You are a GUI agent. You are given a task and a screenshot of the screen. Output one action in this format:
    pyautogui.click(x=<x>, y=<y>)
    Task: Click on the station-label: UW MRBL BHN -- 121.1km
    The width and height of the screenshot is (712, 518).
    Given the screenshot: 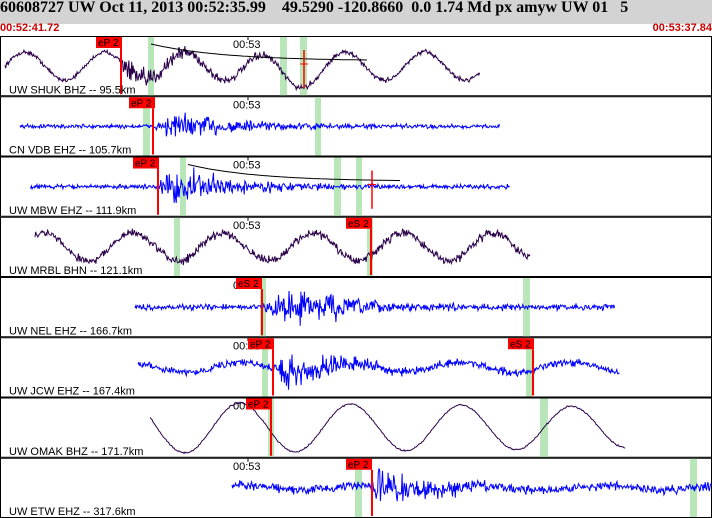 What is the action you would take?
    pyautogui.click(x=75, y=271)
    